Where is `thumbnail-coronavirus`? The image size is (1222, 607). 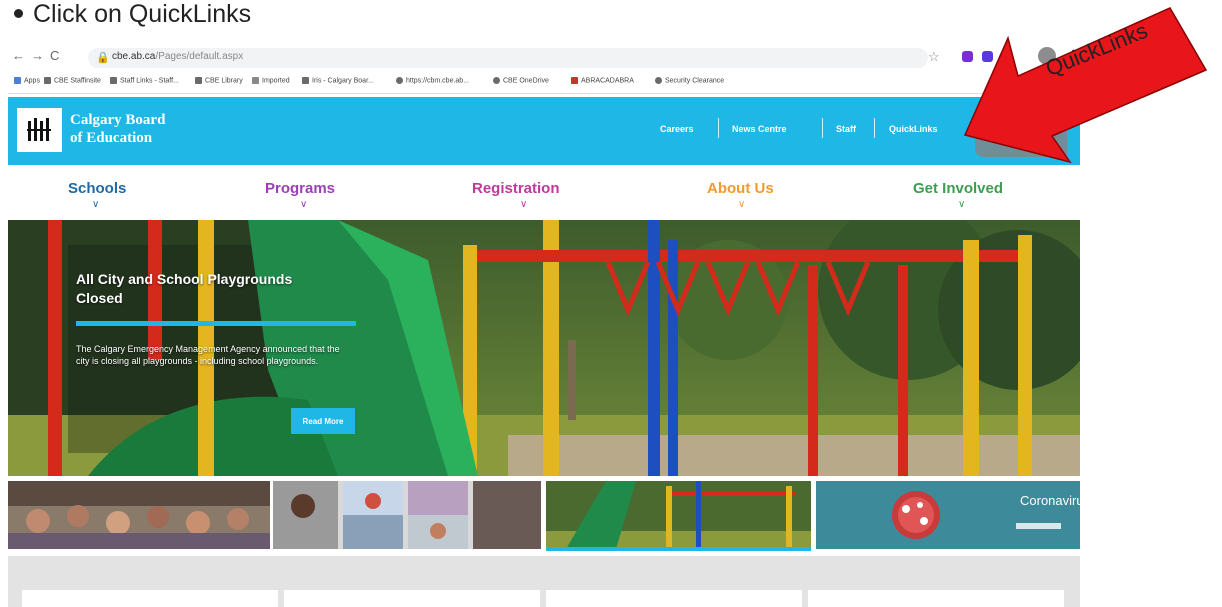 thumbnail-coronavirus is located at coordinates (948, 515).